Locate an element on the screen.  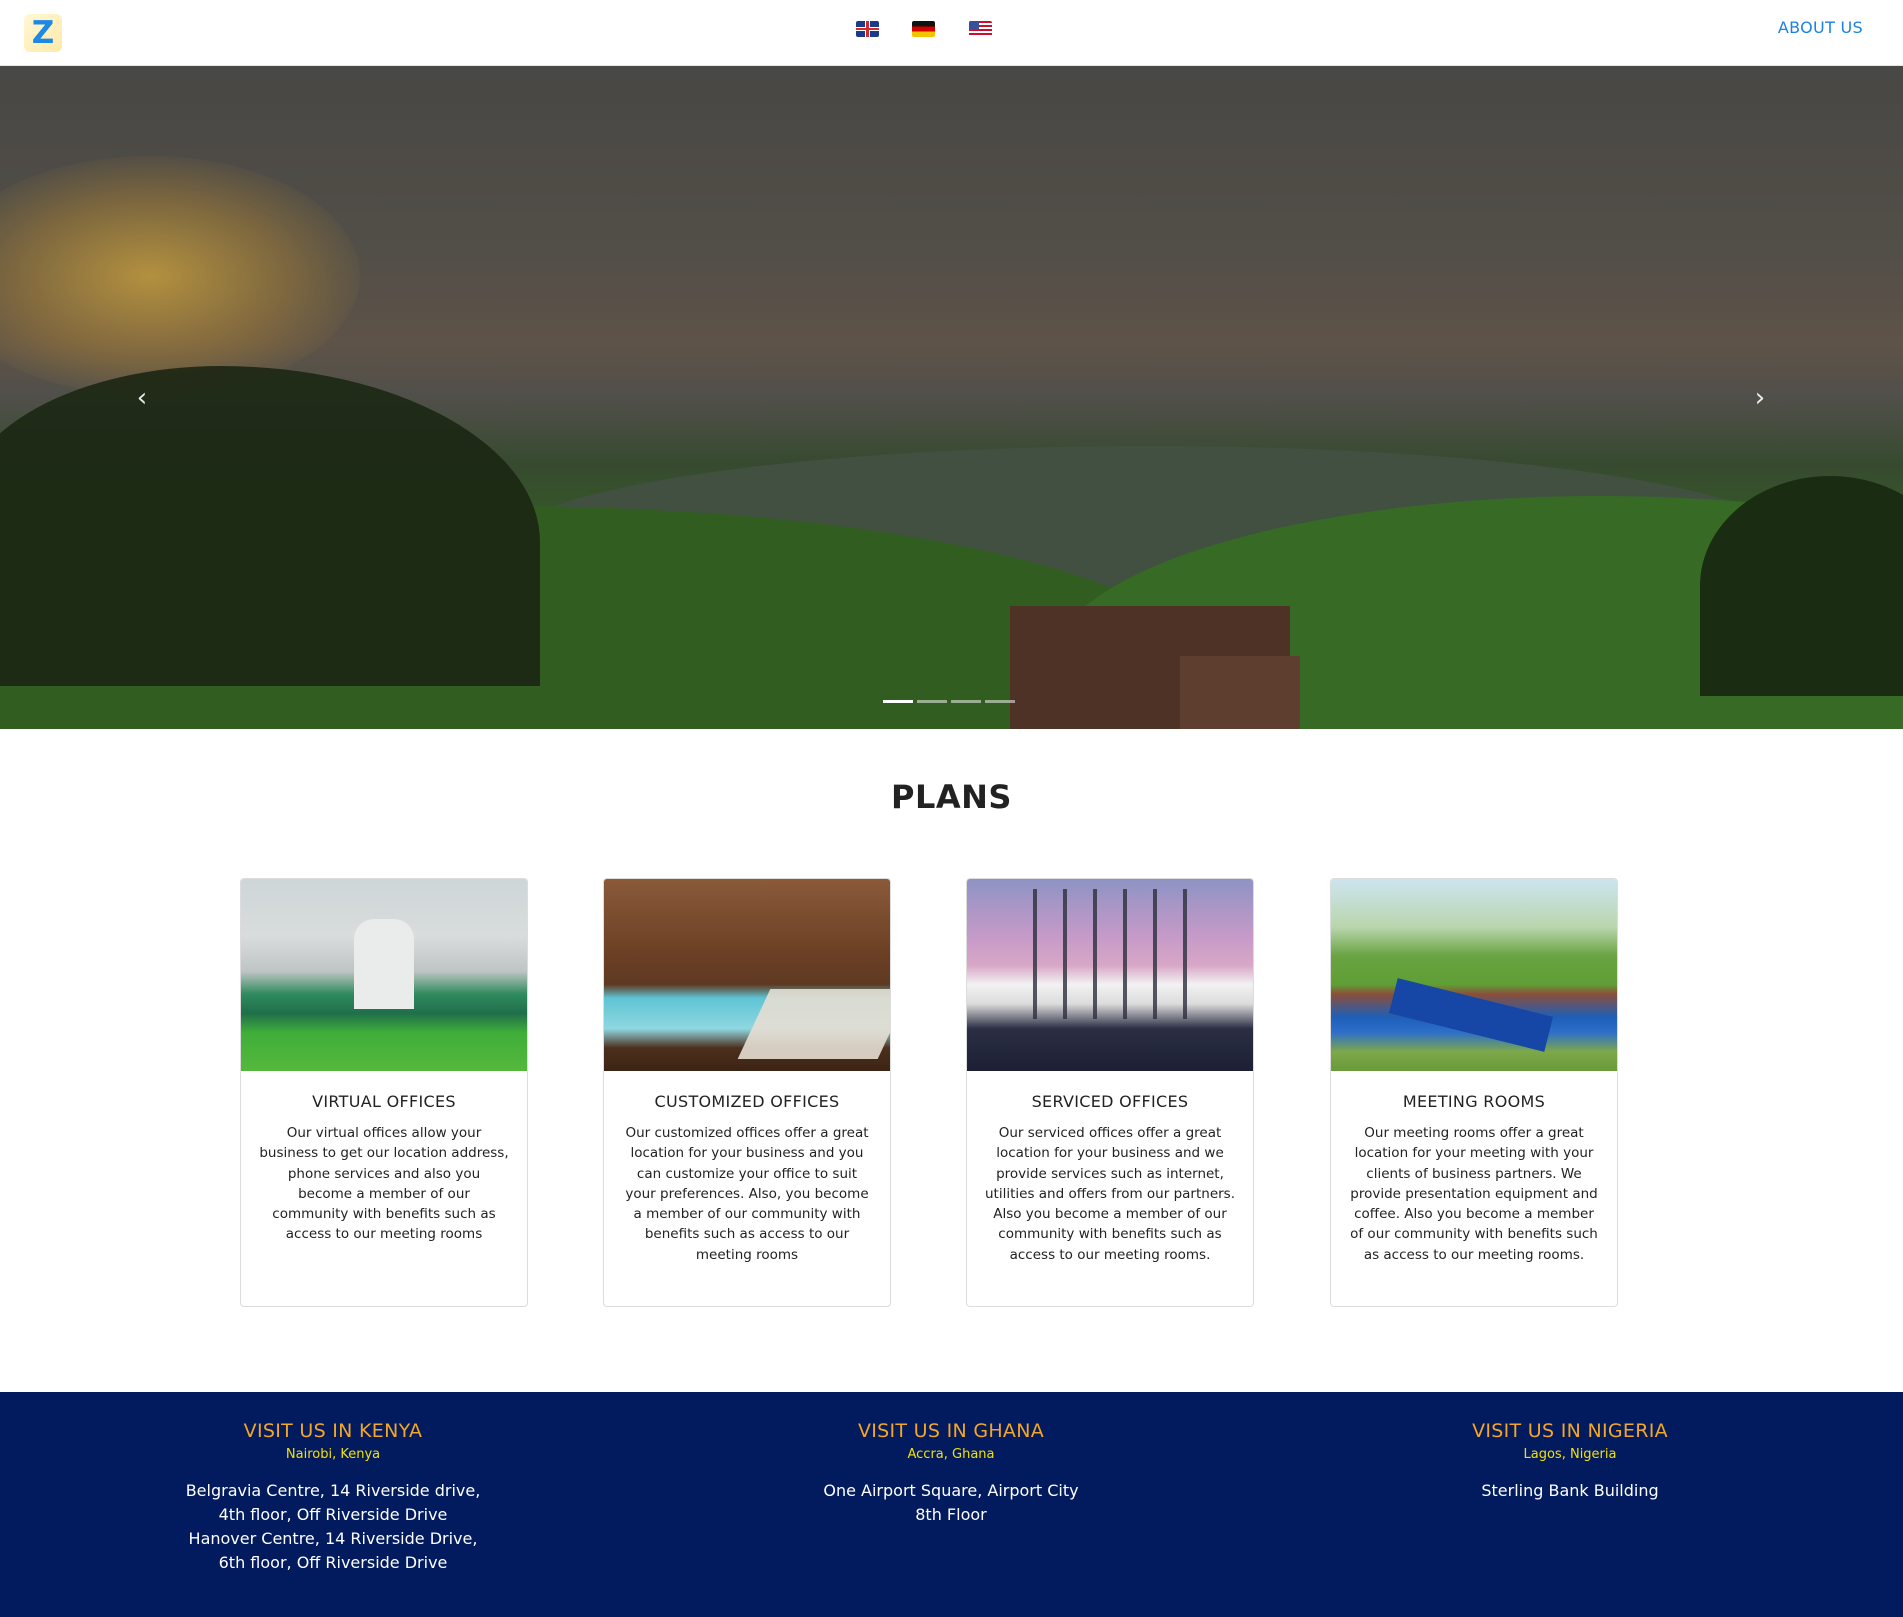
footer-location-title: VISIT US IN KENYA is located at coordinates (333, 1431).